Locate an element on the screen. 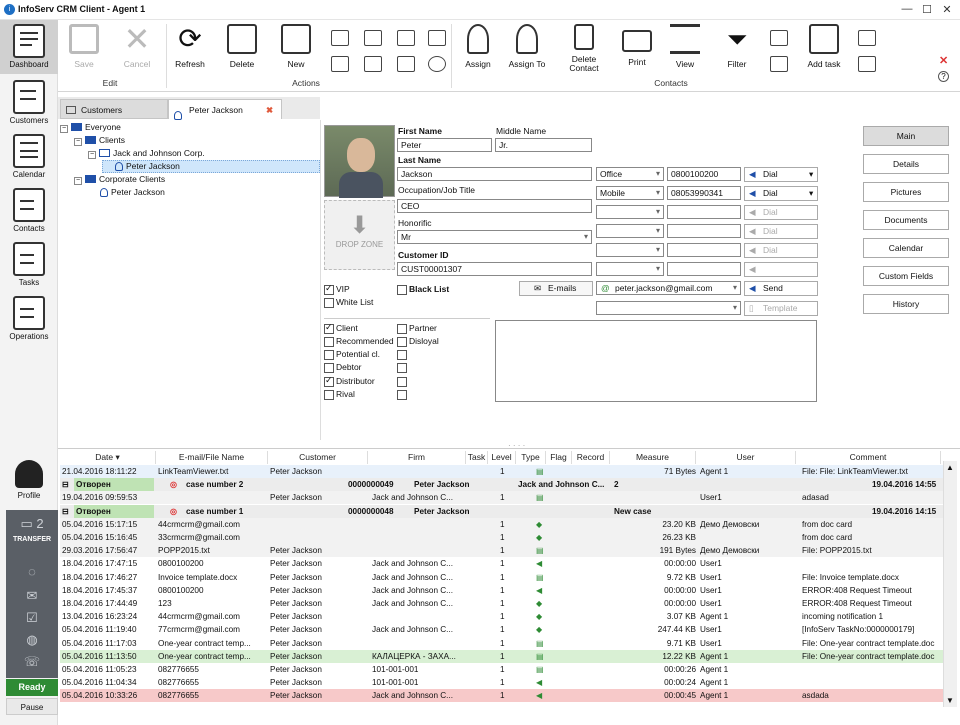 The height and width of the screenshot is (725, 960). chat-icon: ▭ 2 is located at coordinates (32, 524).